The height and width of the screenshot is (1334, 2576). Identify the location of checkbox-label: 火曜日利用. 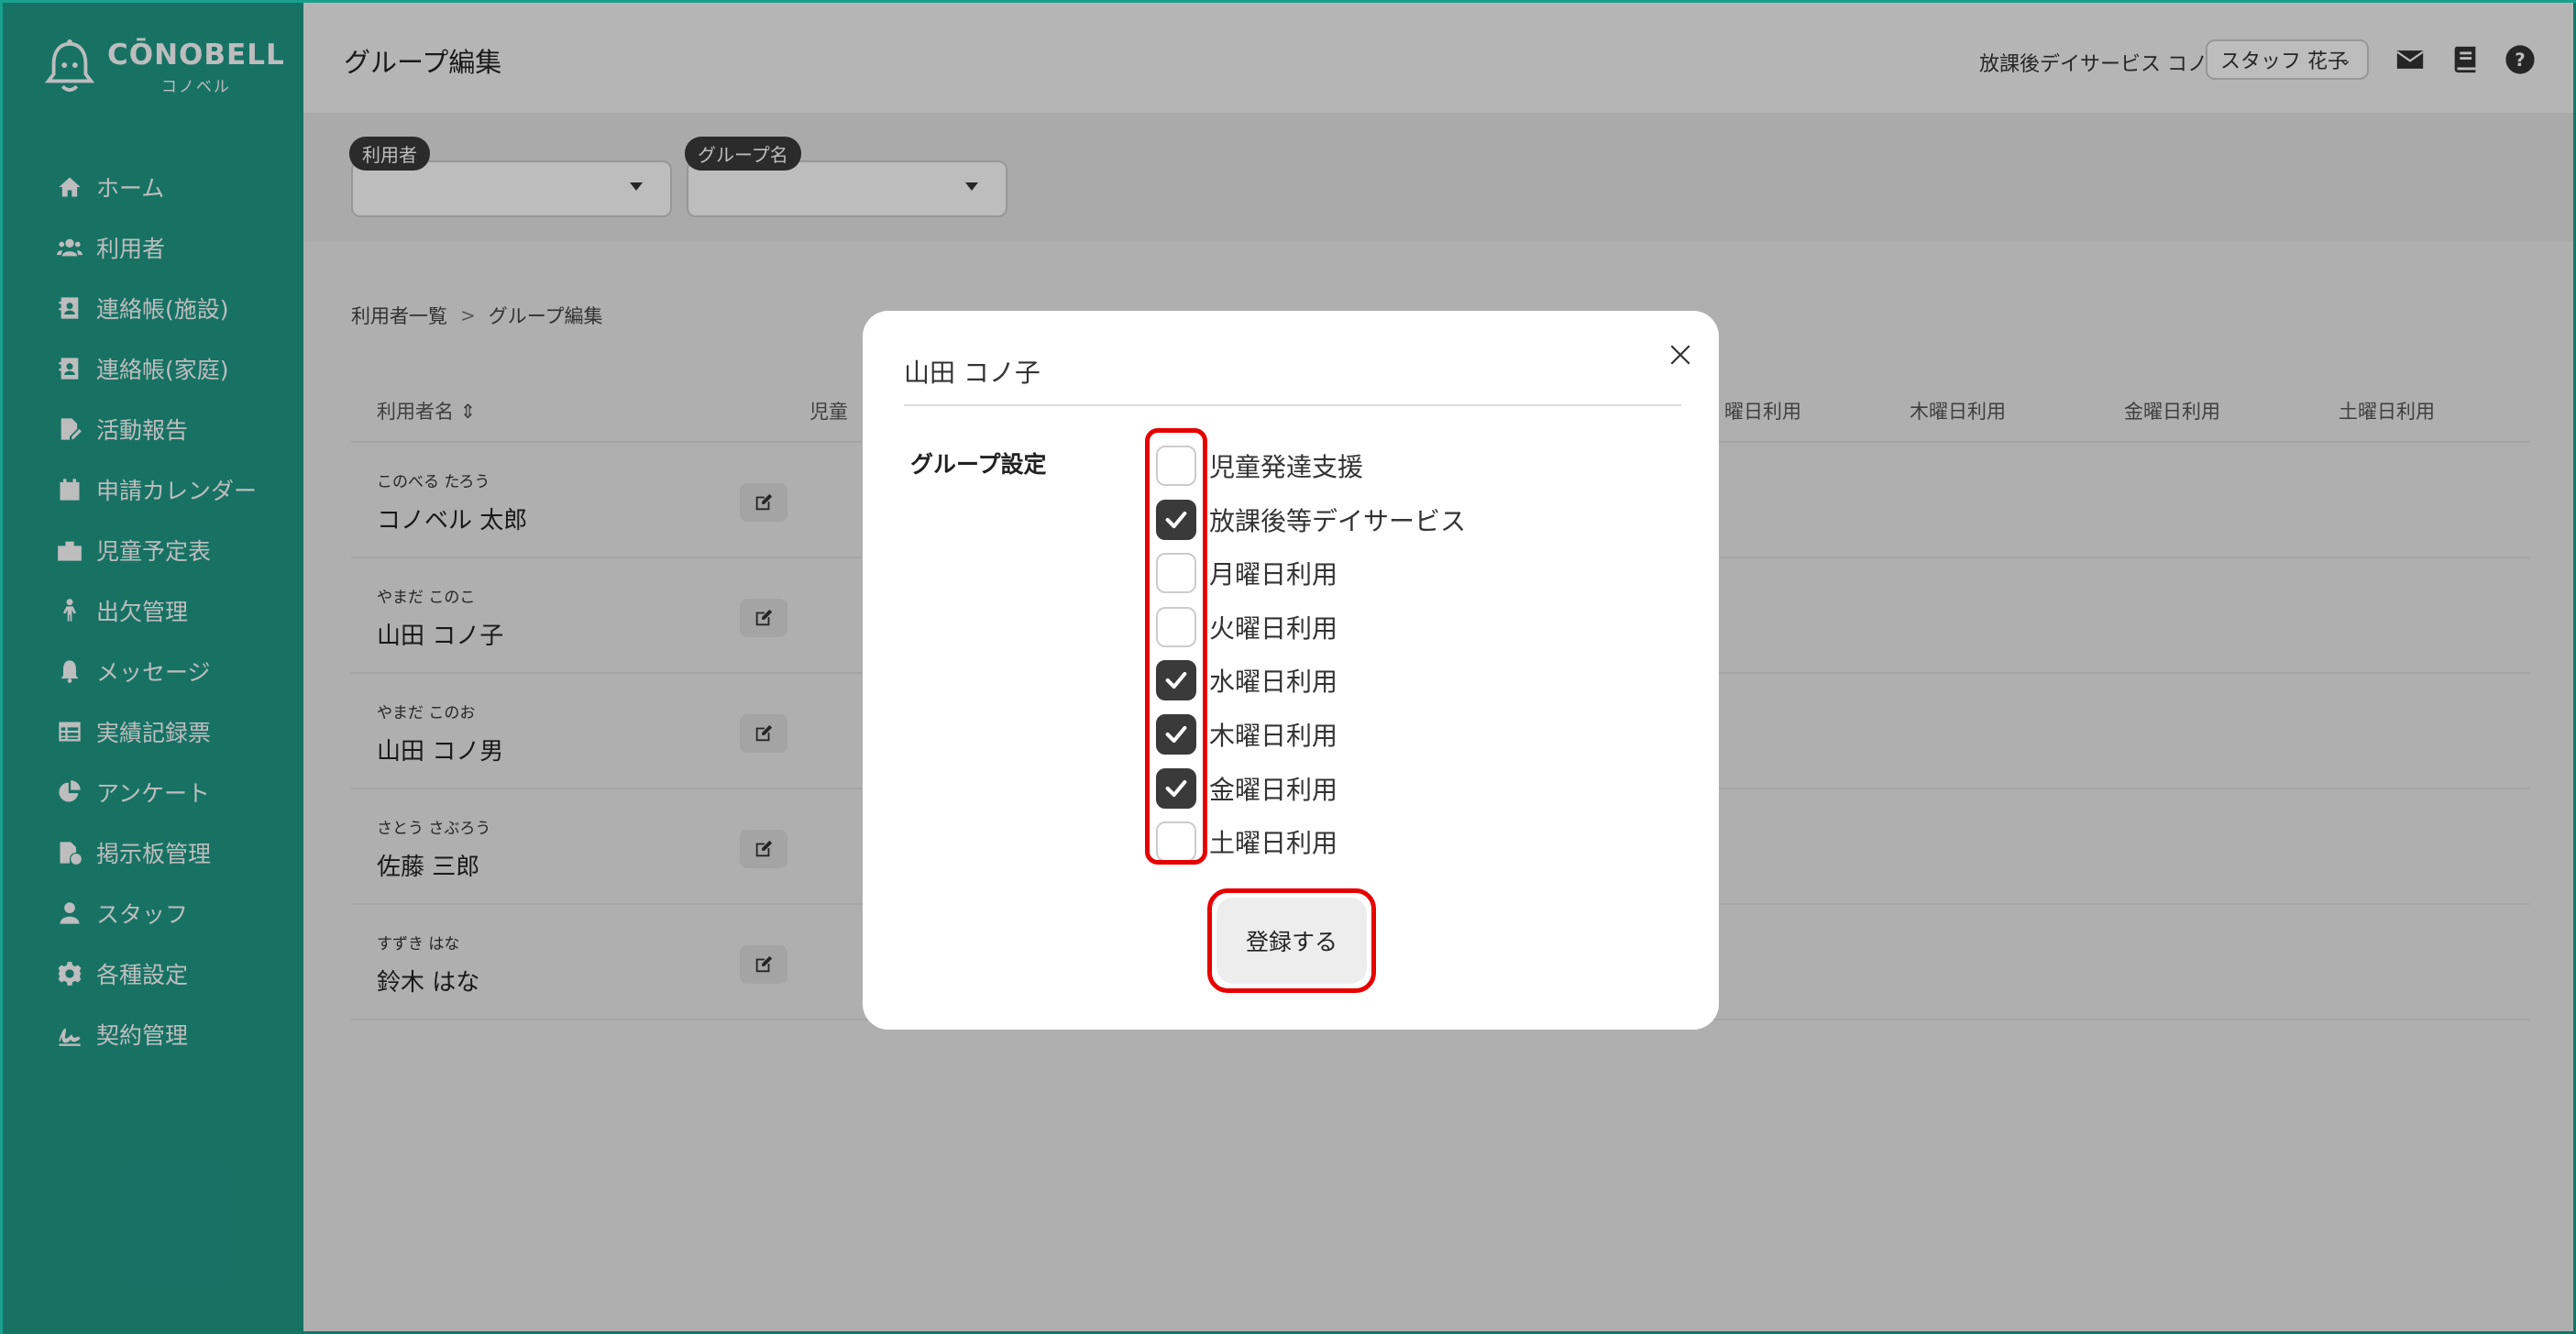
(1273, 628).